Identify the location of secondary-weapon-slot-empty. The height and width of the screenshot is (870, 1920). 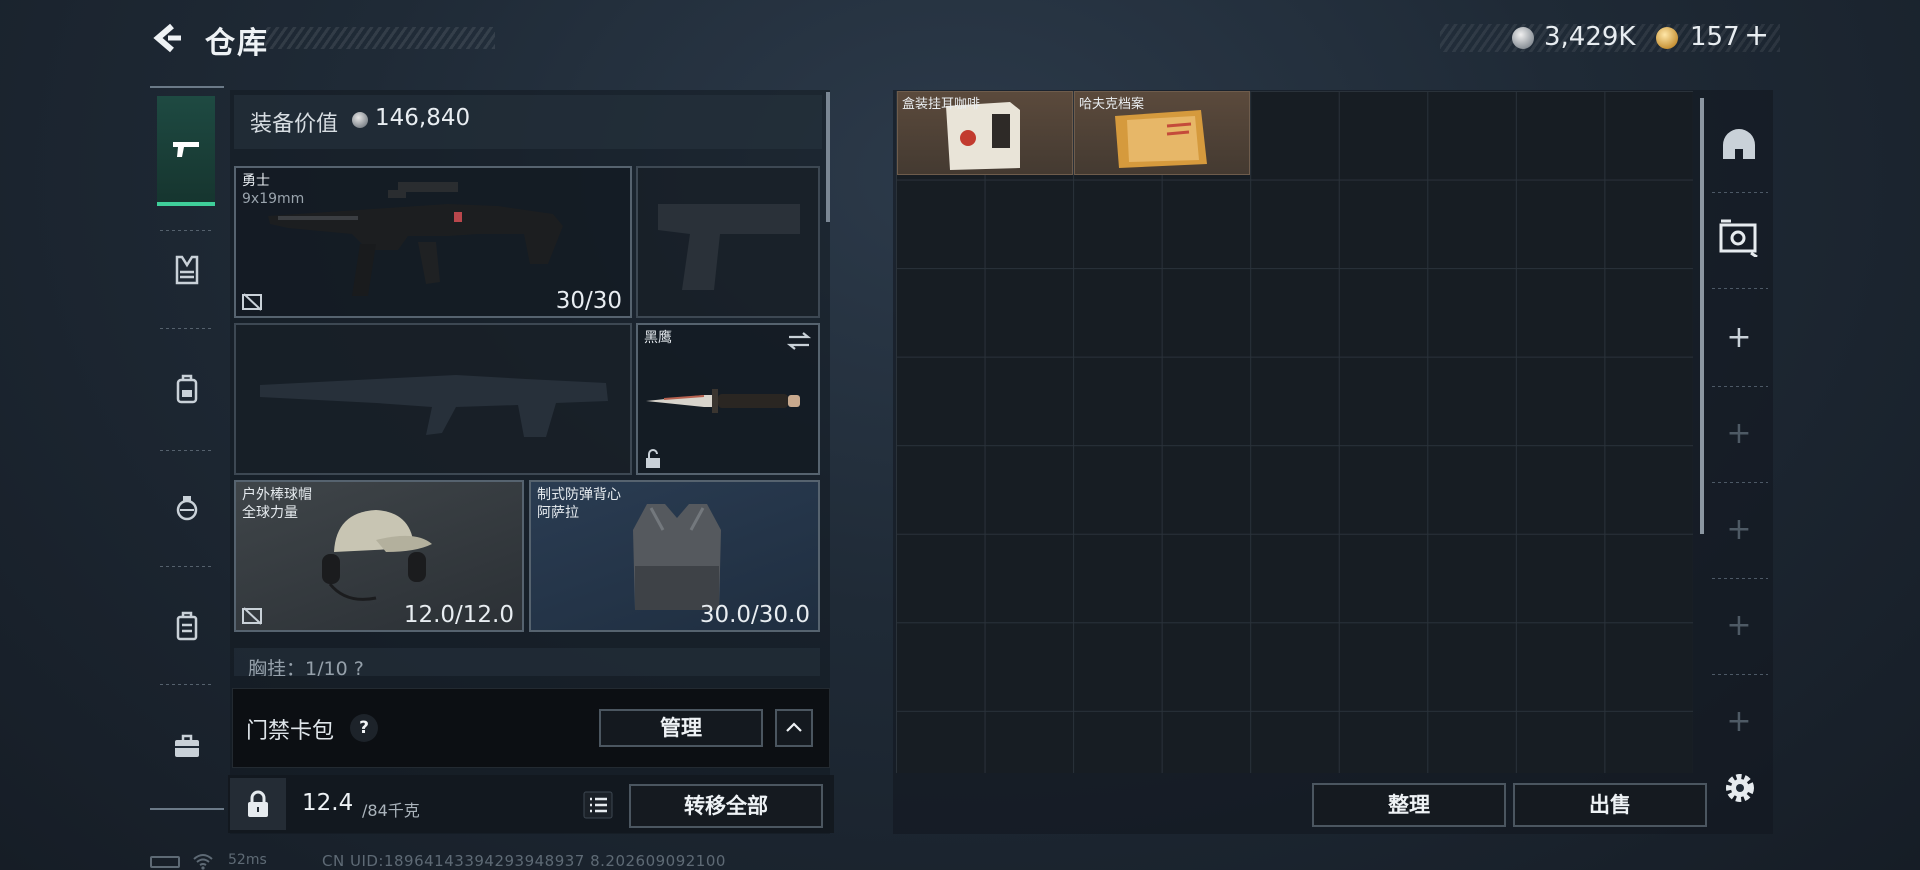
(433, 399).